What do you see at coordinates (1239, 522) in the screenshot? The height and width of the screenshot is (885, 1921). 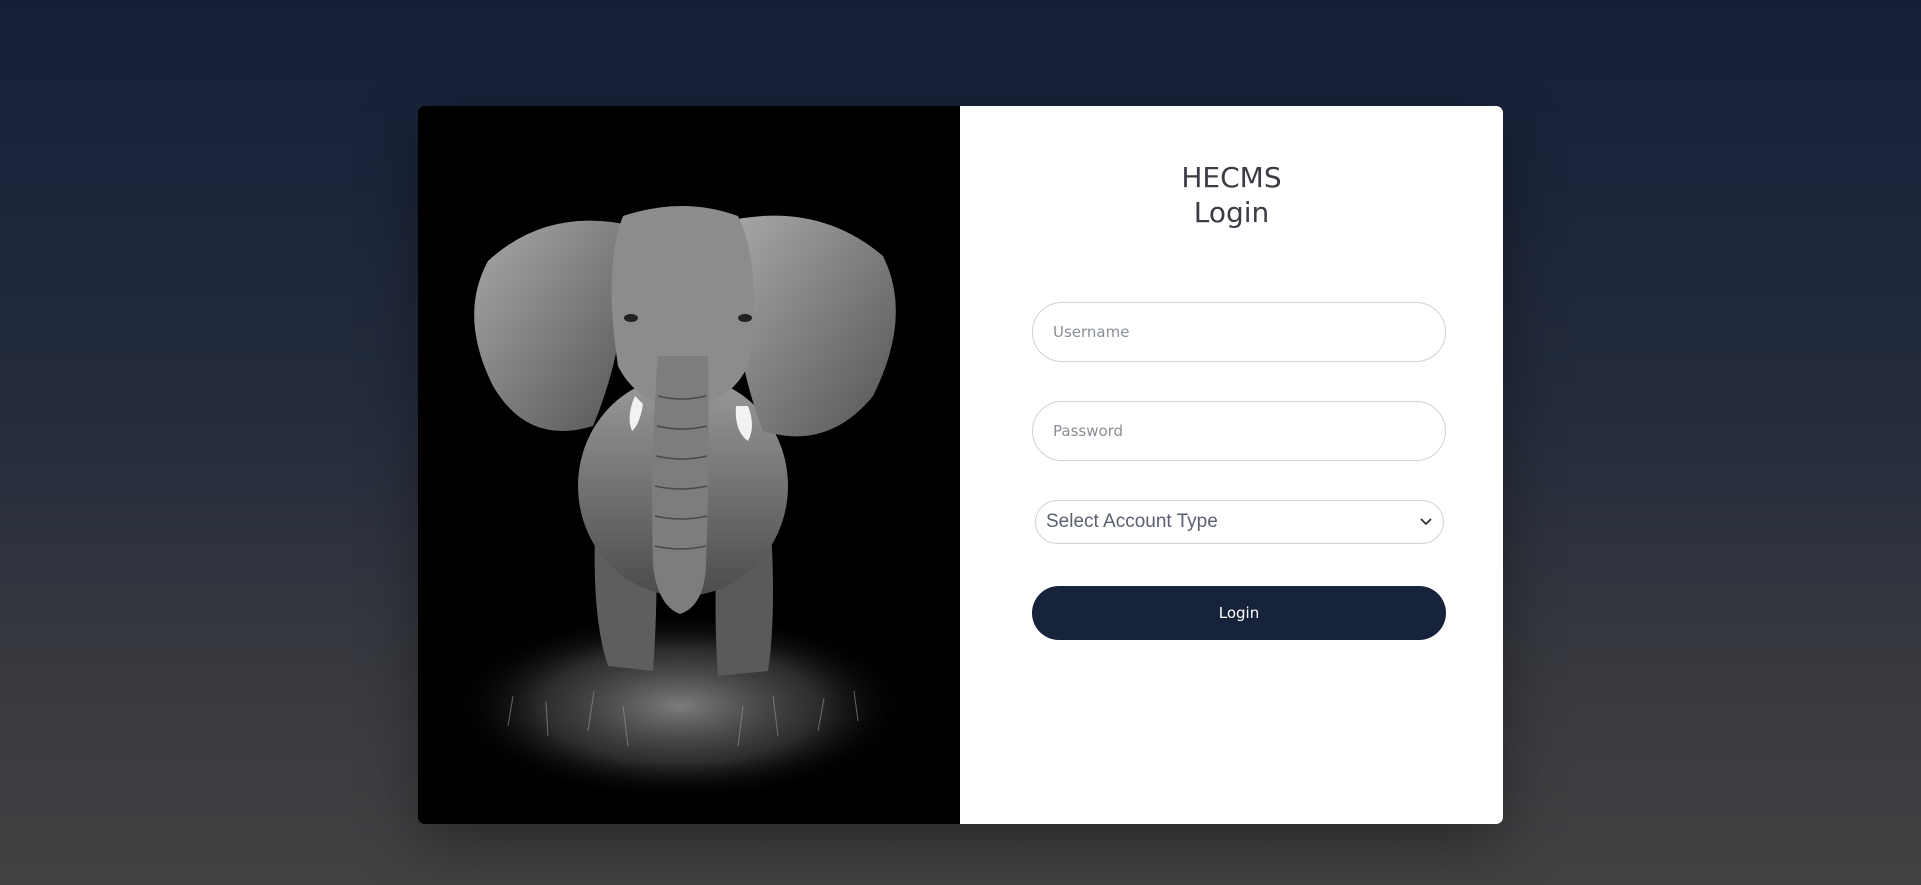 I see `account-type-select: Select Account Type` at bounding box center [1239, 522].